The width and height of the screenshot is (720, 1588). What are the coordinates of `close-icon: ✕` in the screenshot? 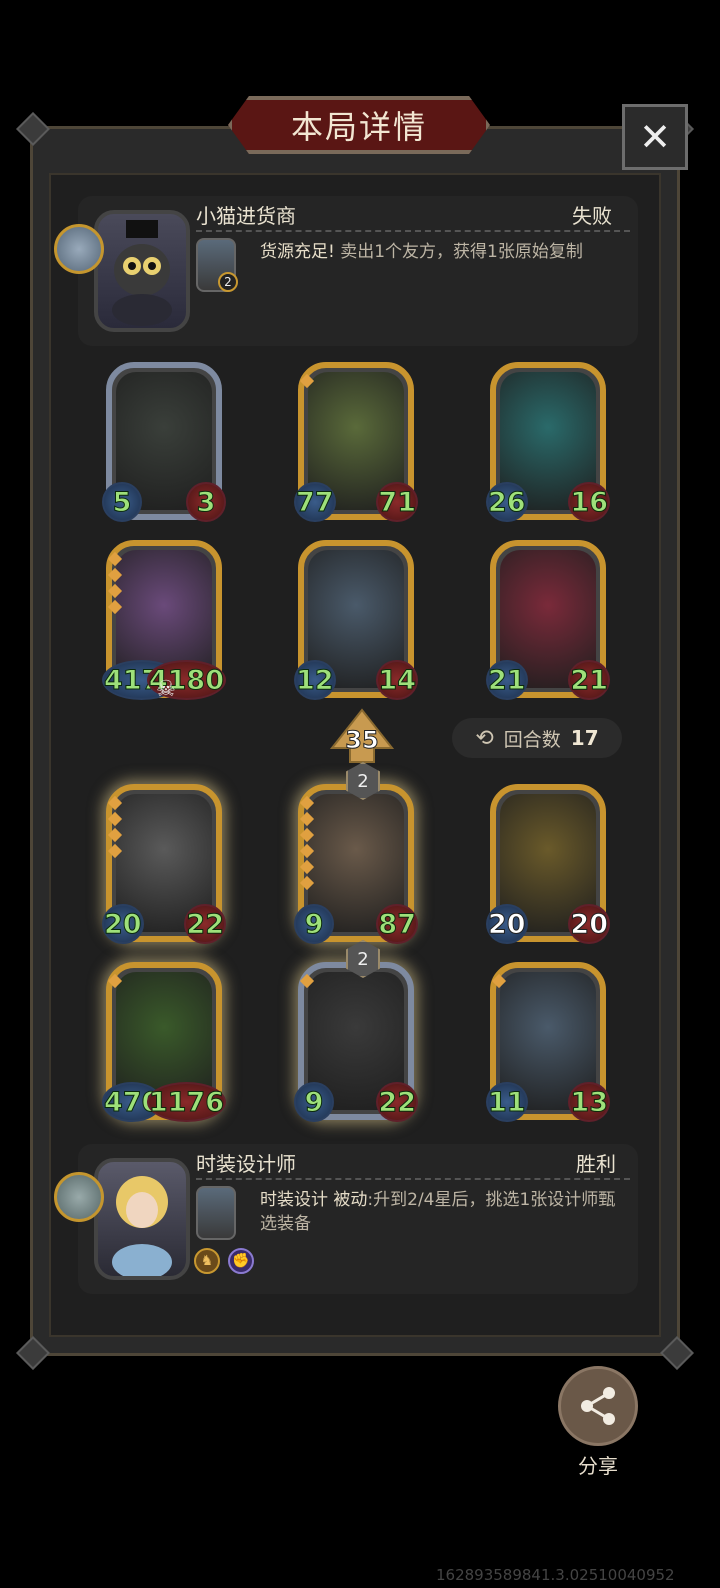 It's located at (655, 137).